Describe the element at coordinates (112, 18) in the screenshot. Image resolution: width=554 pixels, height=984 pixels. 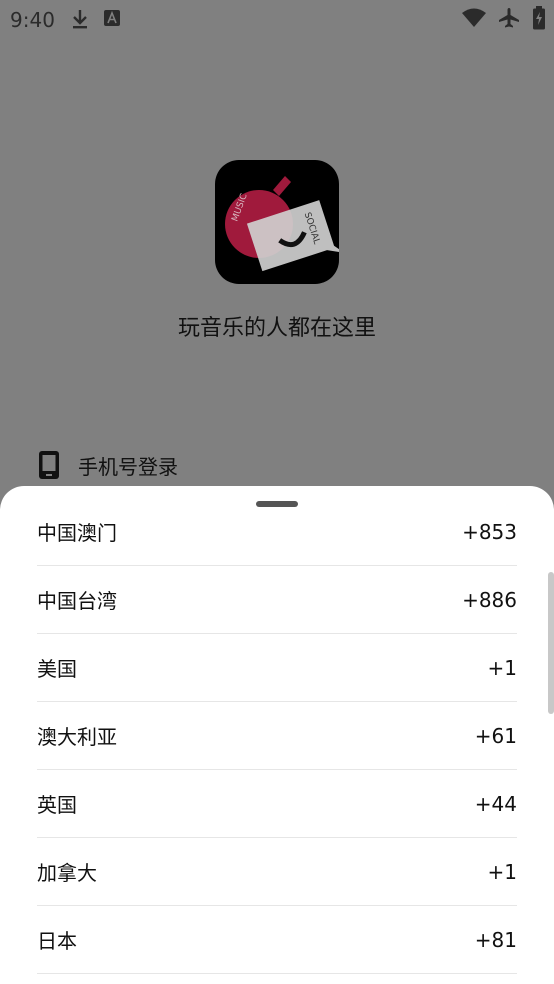
I see `a-icon` at that location.